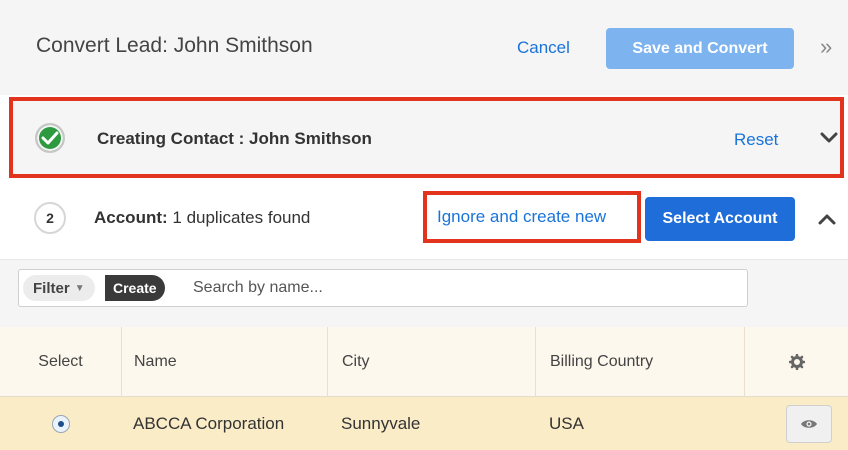 Image resolution: width=848 pixels, height=450 pixels. Describe the element at coordinates (381, 423) in the screenshot. I see `city-cell: Sunnyvale` at that location.